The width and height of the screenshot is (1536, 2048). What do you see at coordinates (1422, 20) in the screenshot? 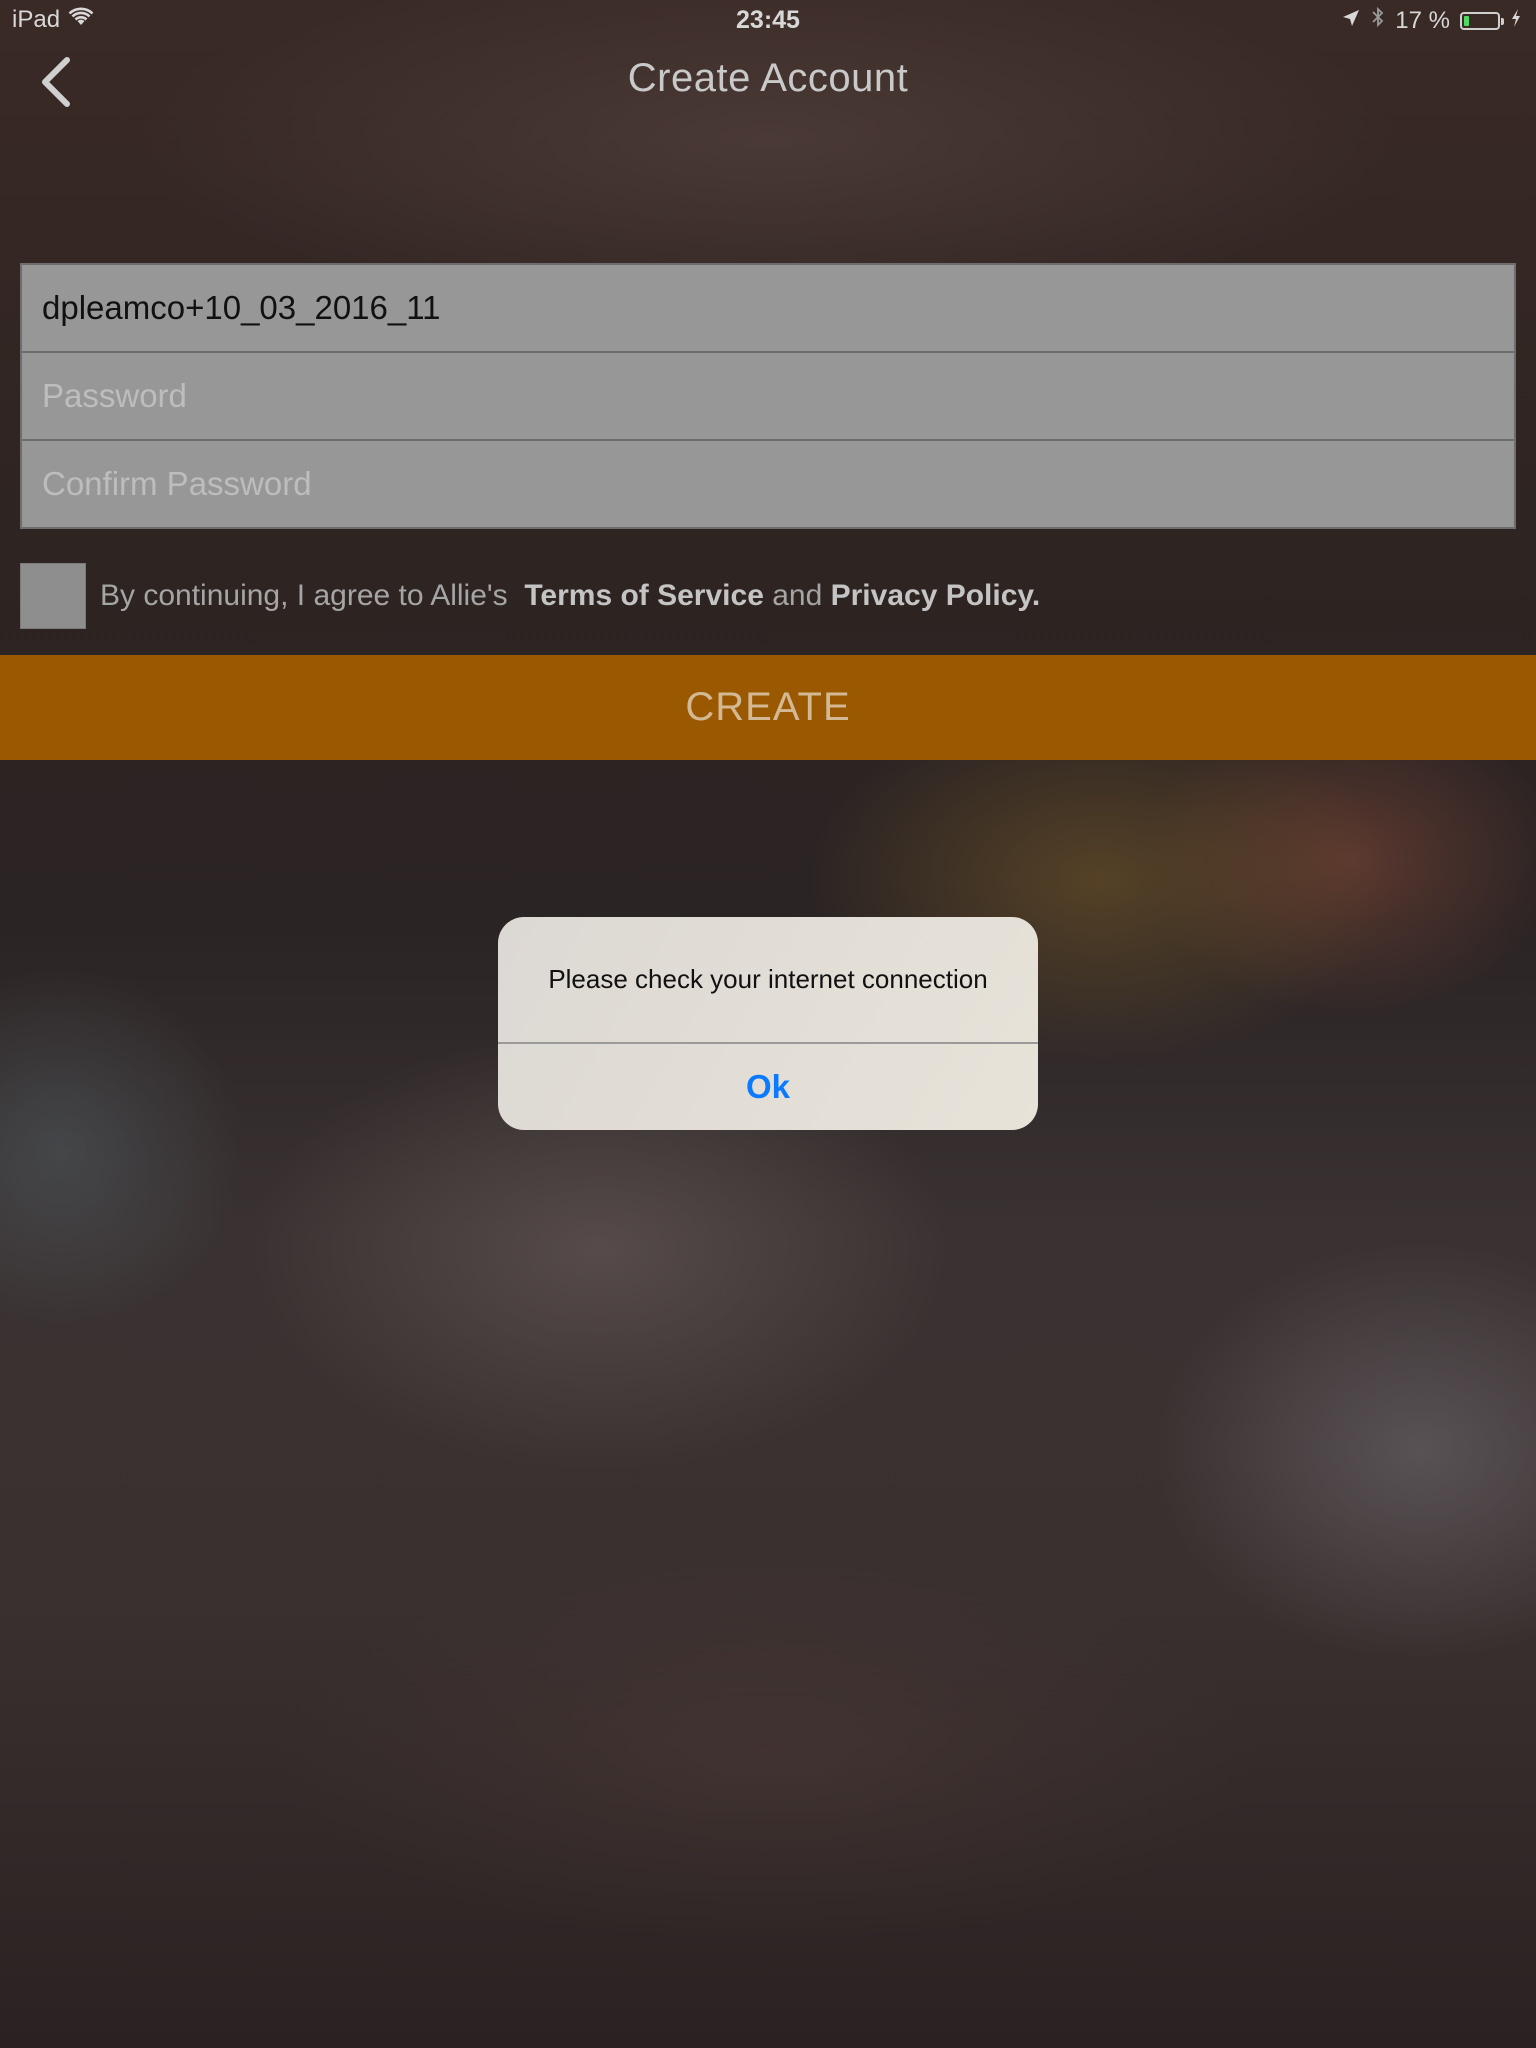
I see `battery-percent: 17 %` at bounding box center [1422, 20].